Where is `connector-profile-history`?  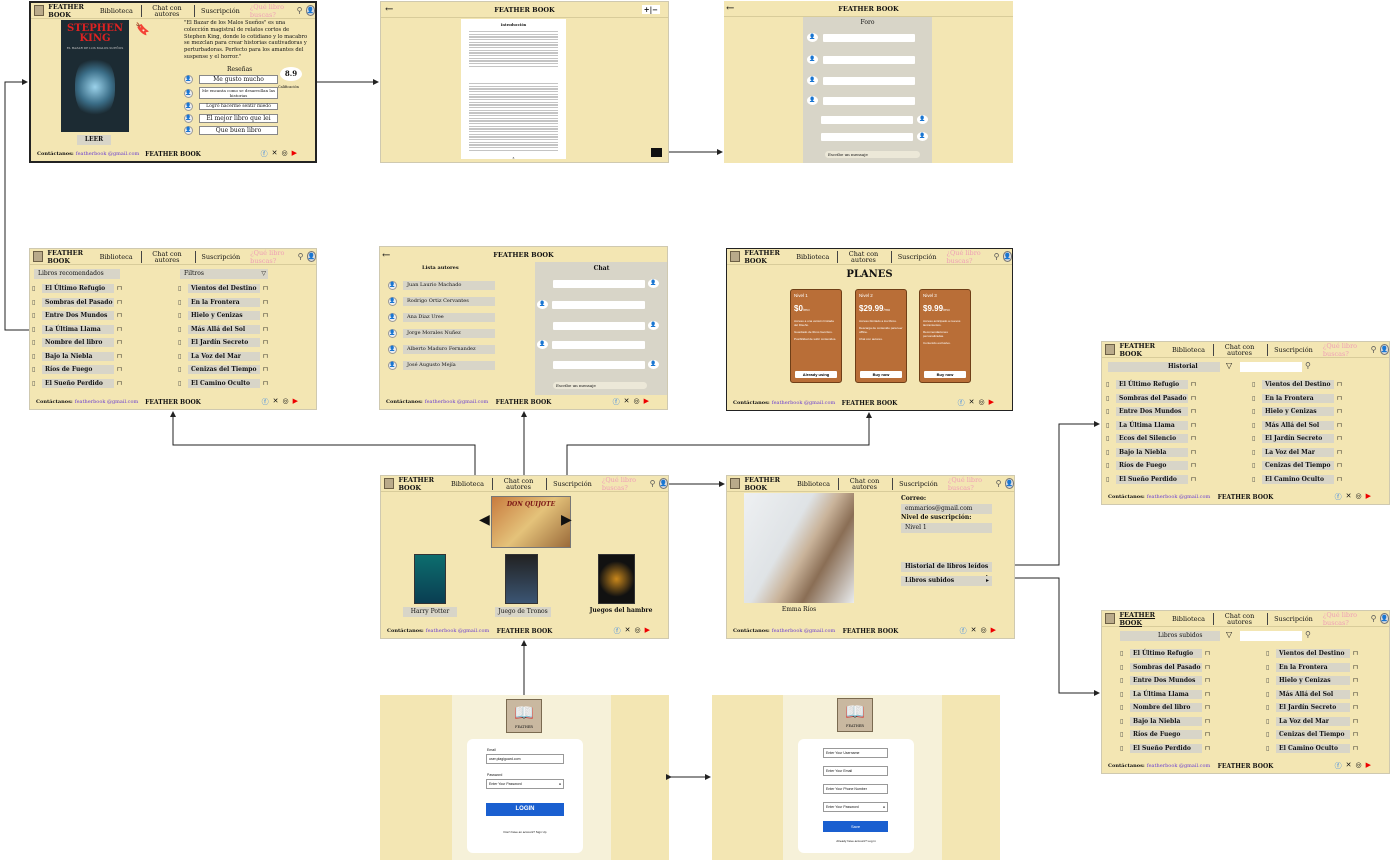
connector-profile-history is located at coordinates (1057, 493).